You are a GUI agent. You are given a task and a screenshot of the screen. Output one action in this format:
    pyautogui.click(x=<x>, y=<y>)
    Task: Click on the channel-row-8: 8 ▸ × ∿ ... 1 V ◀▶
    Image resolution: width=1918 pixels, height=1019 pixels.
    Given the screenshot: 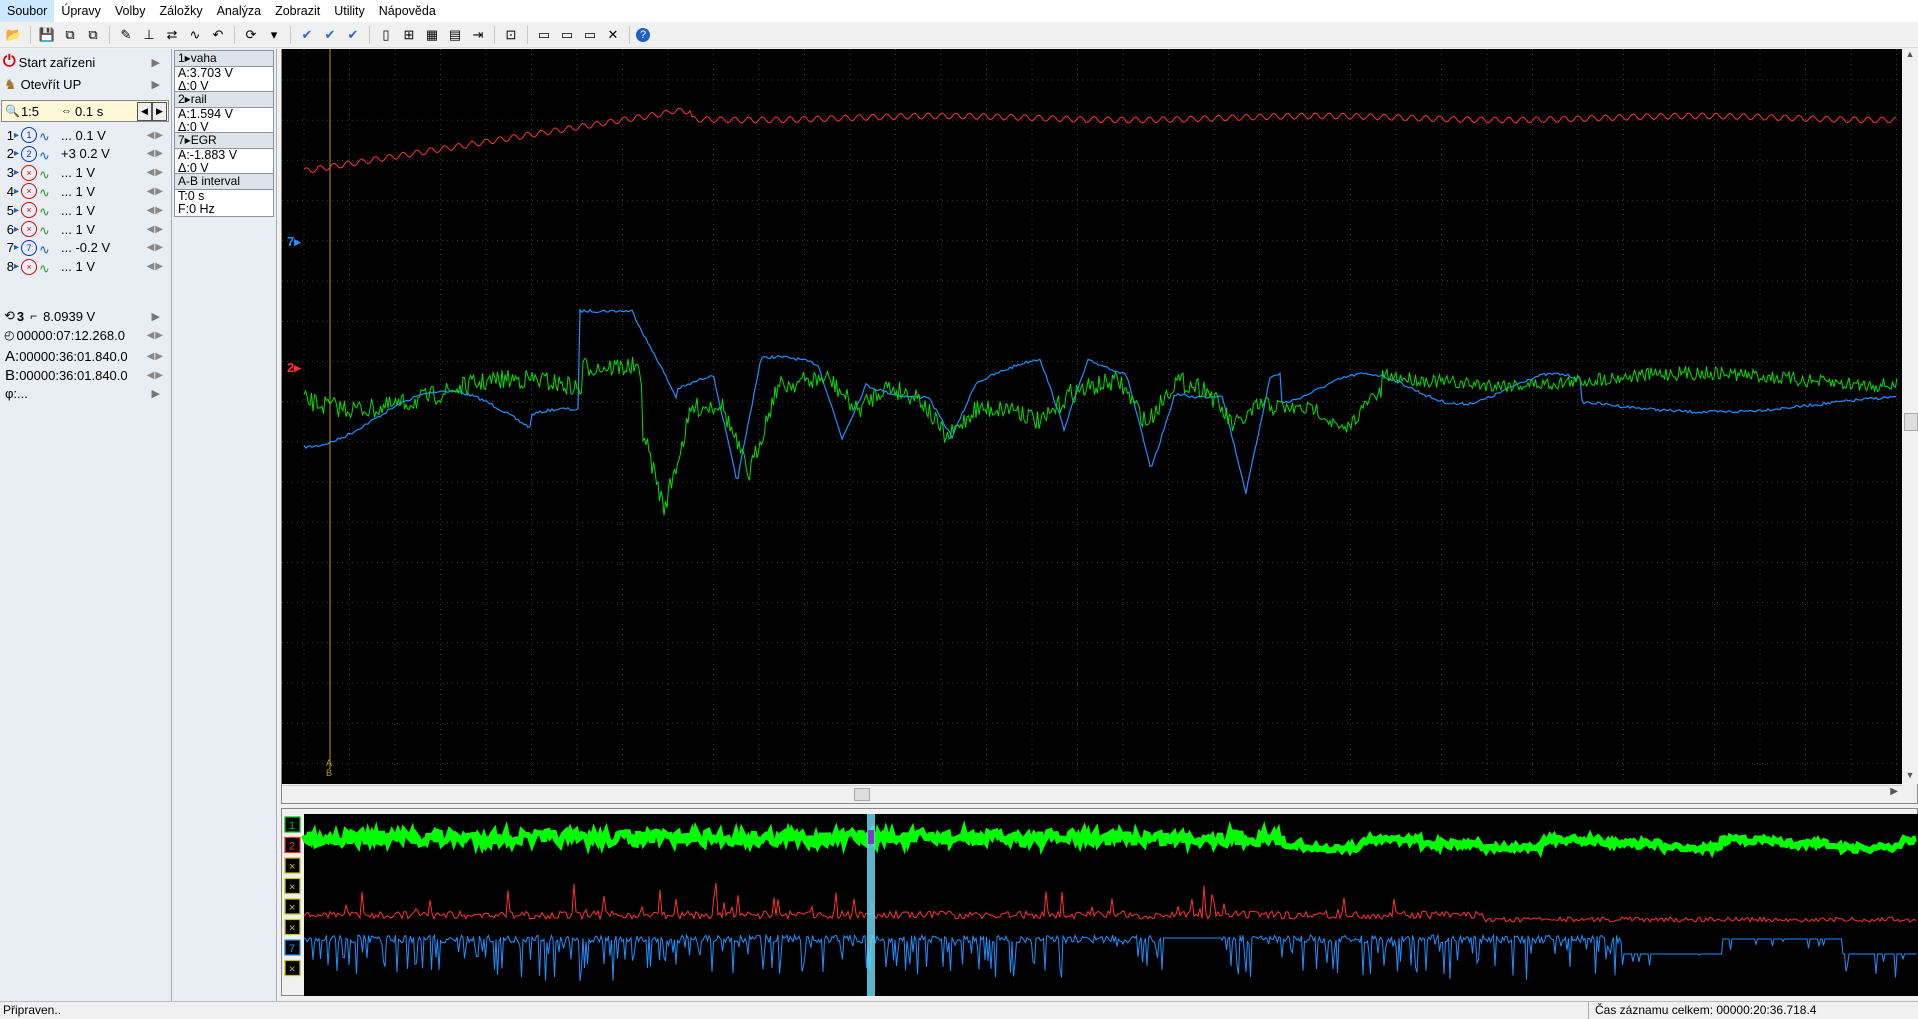 What is the action you would take?
    pyautogui.click(x=84, y=267)
    